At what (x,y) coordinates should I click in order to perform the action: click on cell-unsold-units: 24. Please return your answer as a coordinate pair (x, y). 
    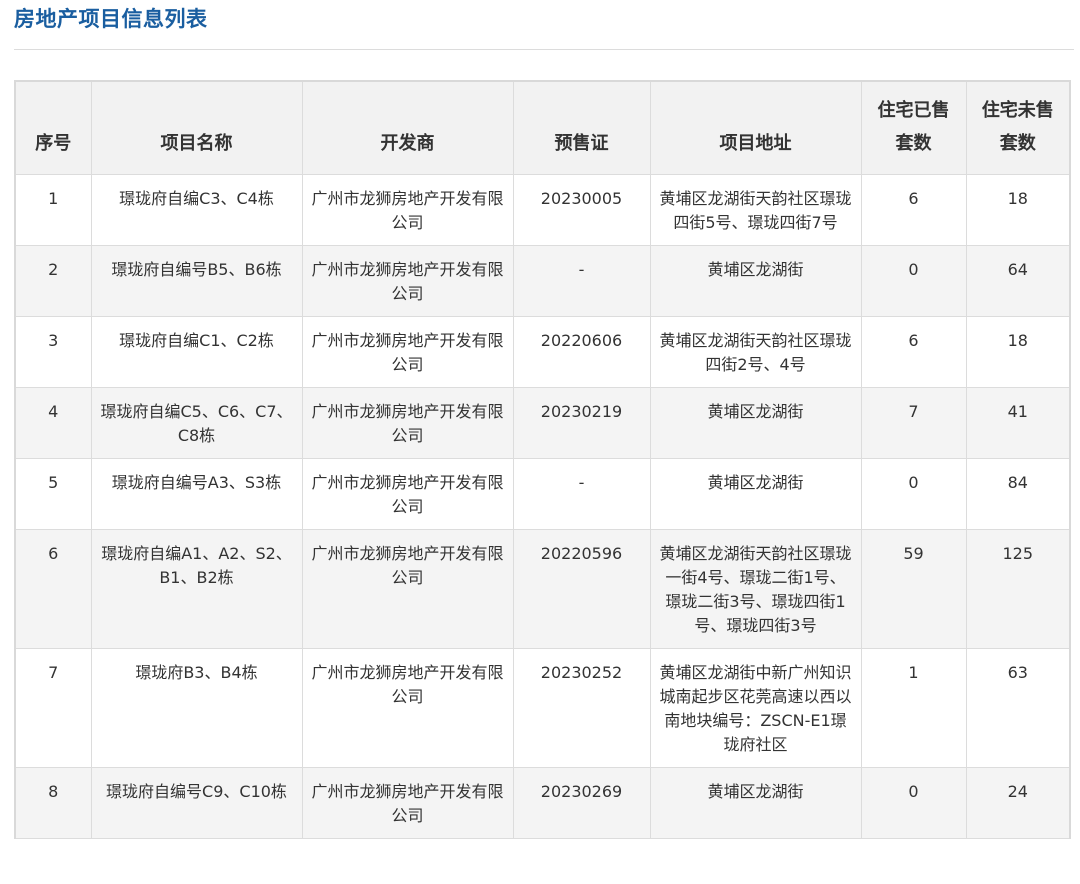
    Looking at the image, I should click on (1017, 802).